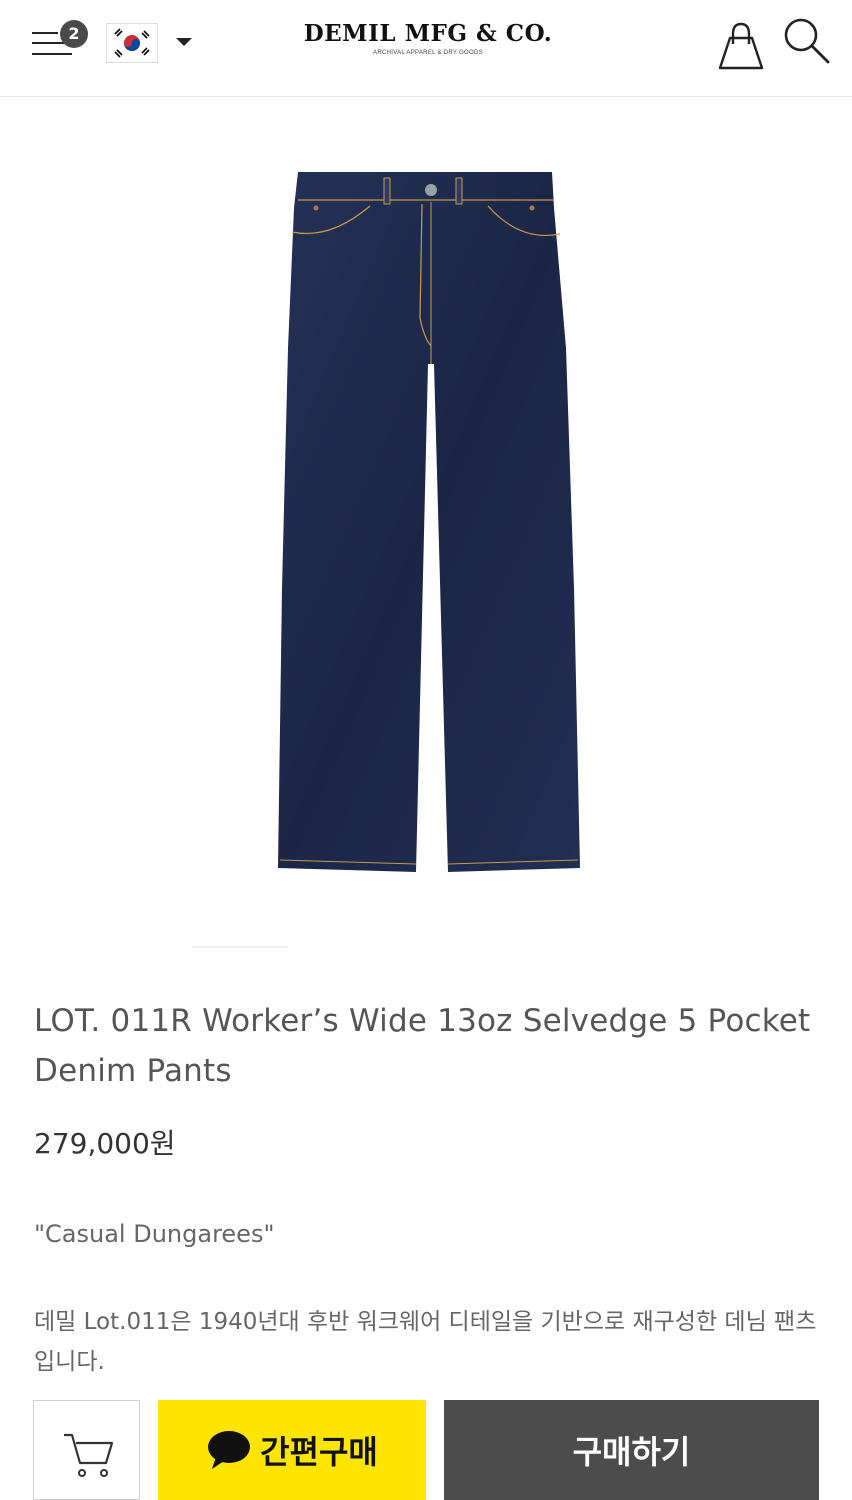 Image resolution: width=852 pixels, height=1500 pixels. I want to click on speech-bubble-icon, so click(229, 1450).